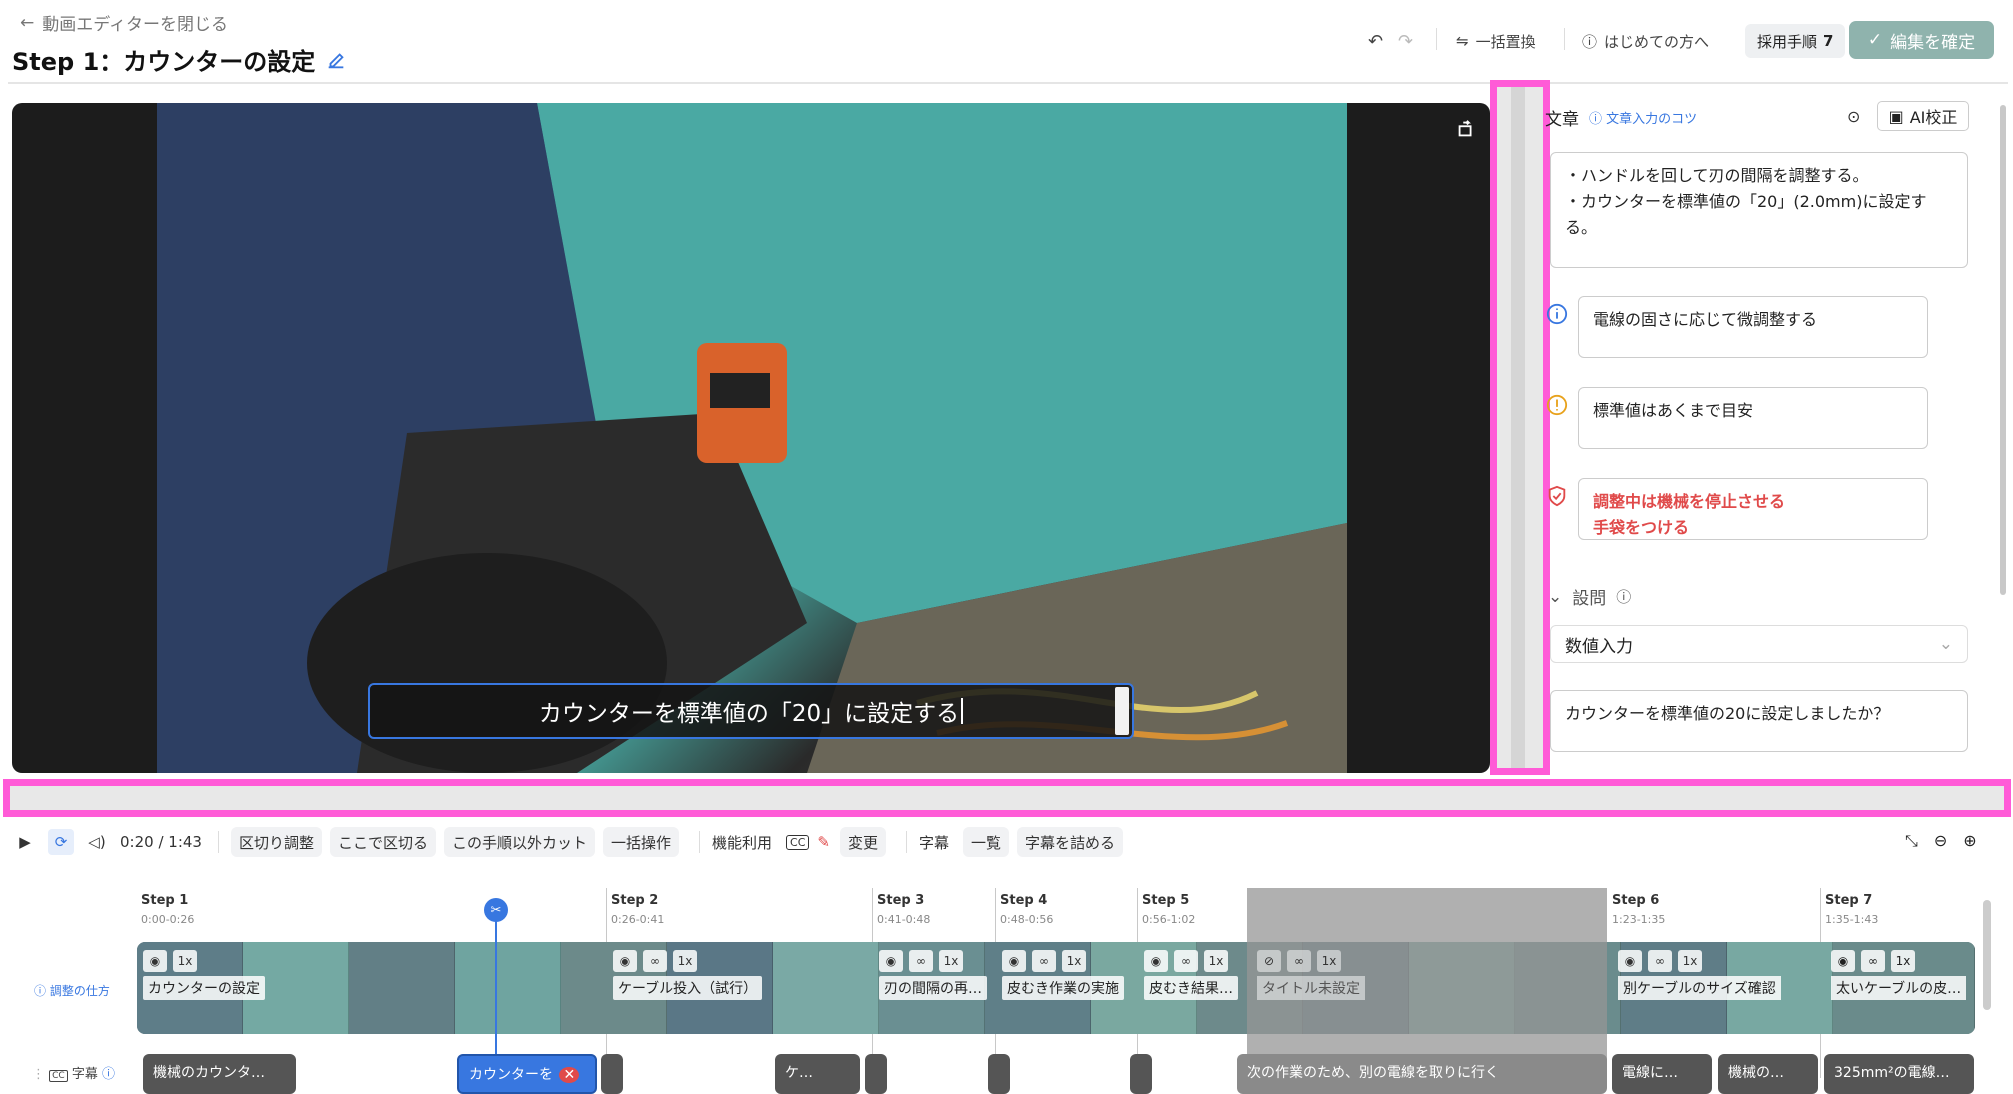 The image size is (2013, 1094). What do you see at coordinates (1753, 327) in the screenshot?
I see `info-note-field: 電線の固さに応じて微調整する` at bounding box center [1753, 327].